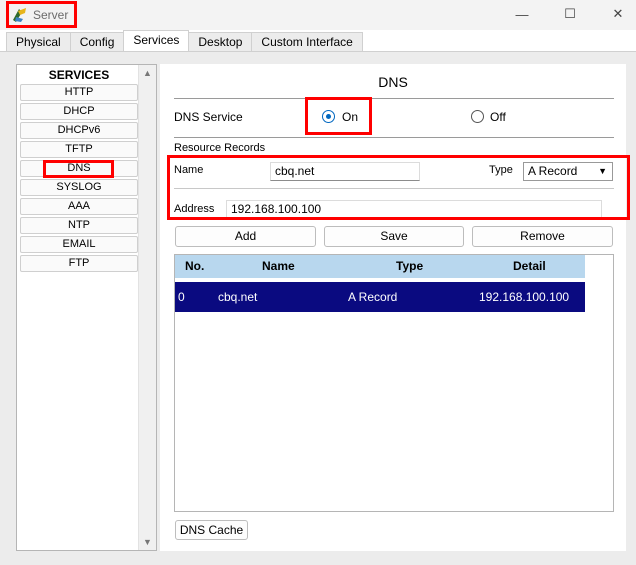 The width and height of the screenshot is (636, 565). I want to click on service-item-dhcp: DHCP, so click(79, 111).